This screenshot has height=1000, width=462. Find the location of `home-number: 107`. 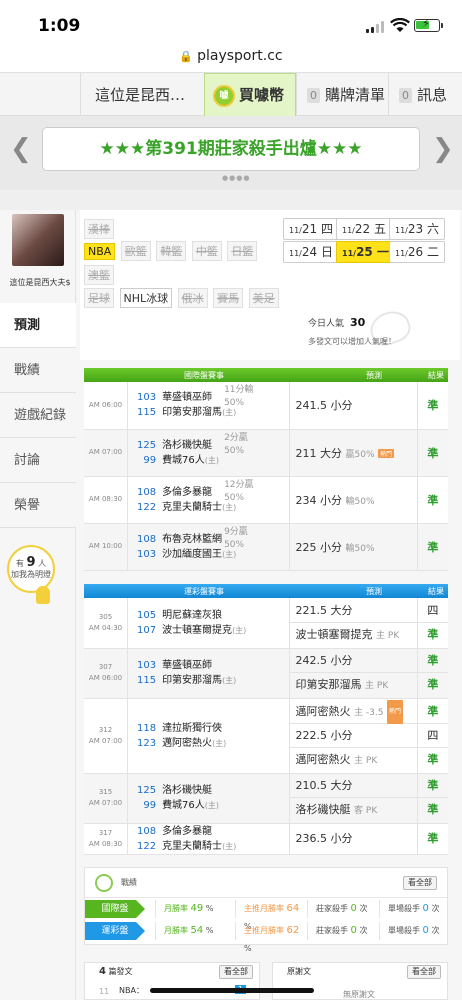

home-number: 107 is located at coordinates (146, 630).